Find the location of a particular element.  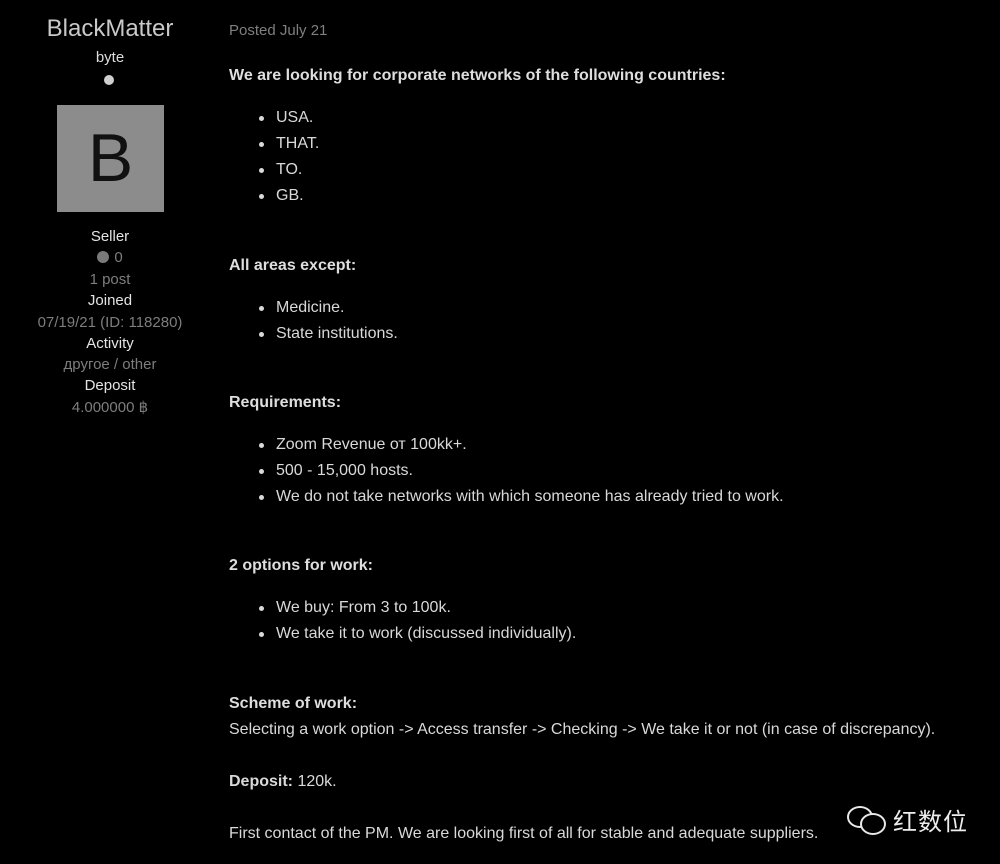

reputation-badge: 0 is located at coordinates (110, 258).